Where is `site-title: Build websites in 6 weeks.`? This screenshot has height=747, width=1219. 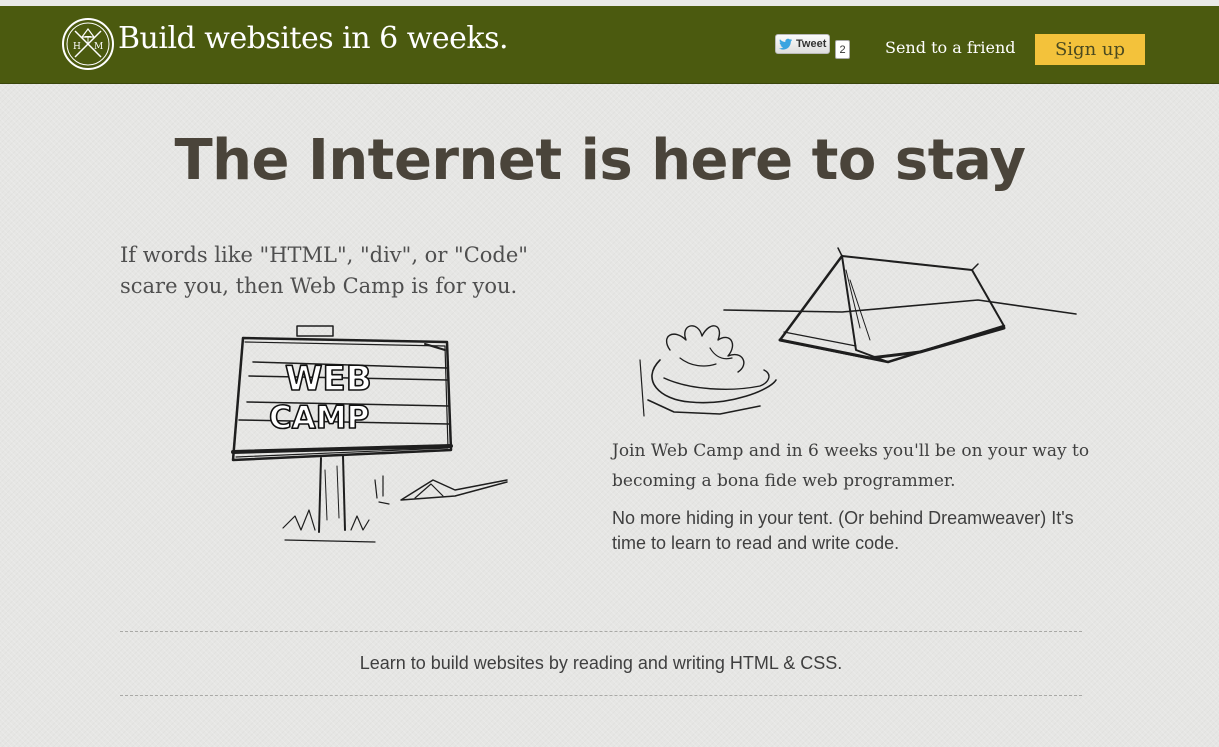 site-title: Build websites in 6 weeks. is located at coordinates (313, 38).